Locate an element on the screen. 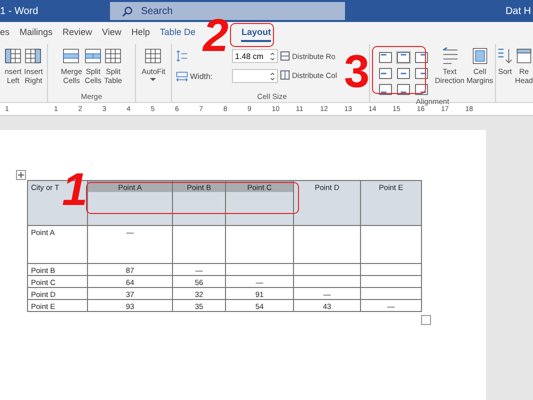 The height and width of the screenshot is (400, 533). search-field: Search is located at coordinates (227, 11).